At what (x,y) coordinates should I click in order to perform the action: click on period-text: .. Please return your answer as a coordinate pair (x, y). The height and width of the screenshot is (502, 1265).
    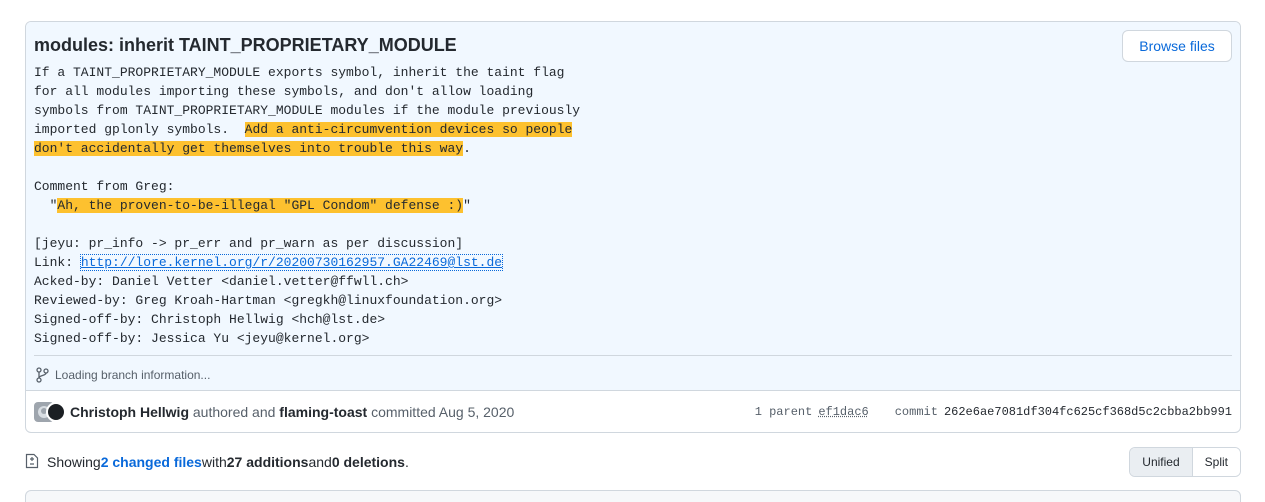
    Looking at the image, I should click on (406, 462).